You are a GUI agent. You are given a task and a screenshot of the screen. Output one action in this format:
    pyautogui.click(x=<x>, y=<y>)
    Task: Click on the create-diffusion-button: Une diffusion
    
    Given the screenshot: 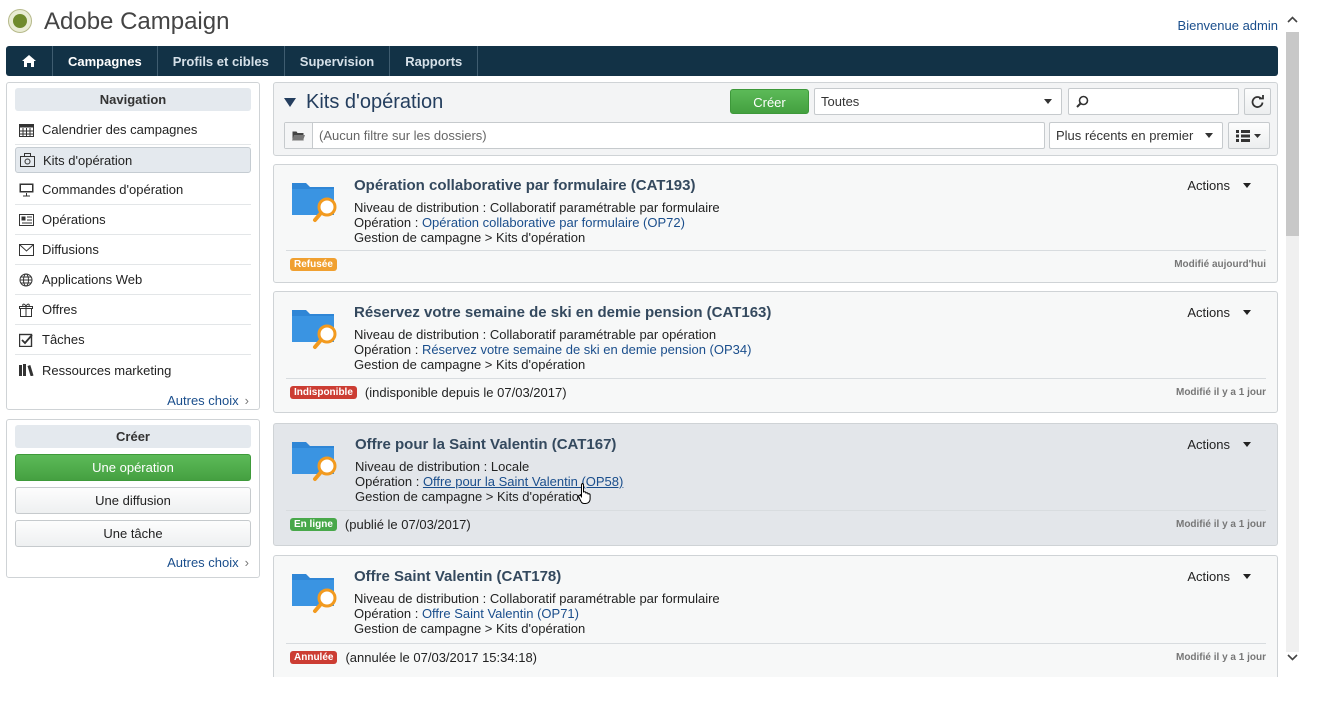 What is the action you would take?
    pyautogui.click(x=133, y=500)
    